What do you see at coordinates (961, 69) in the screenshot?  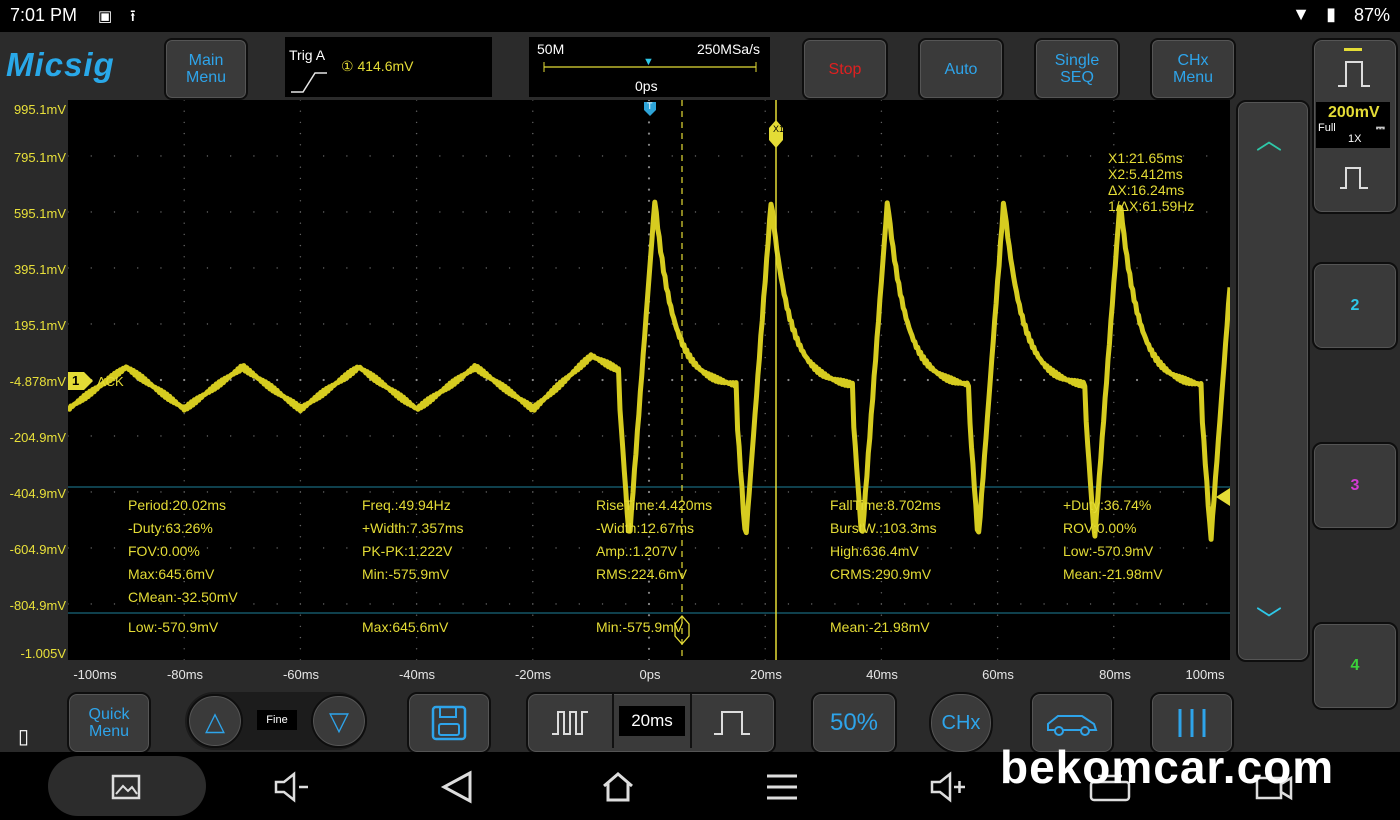 I see `auto-button: Auto` at bounding box center [961, 69].